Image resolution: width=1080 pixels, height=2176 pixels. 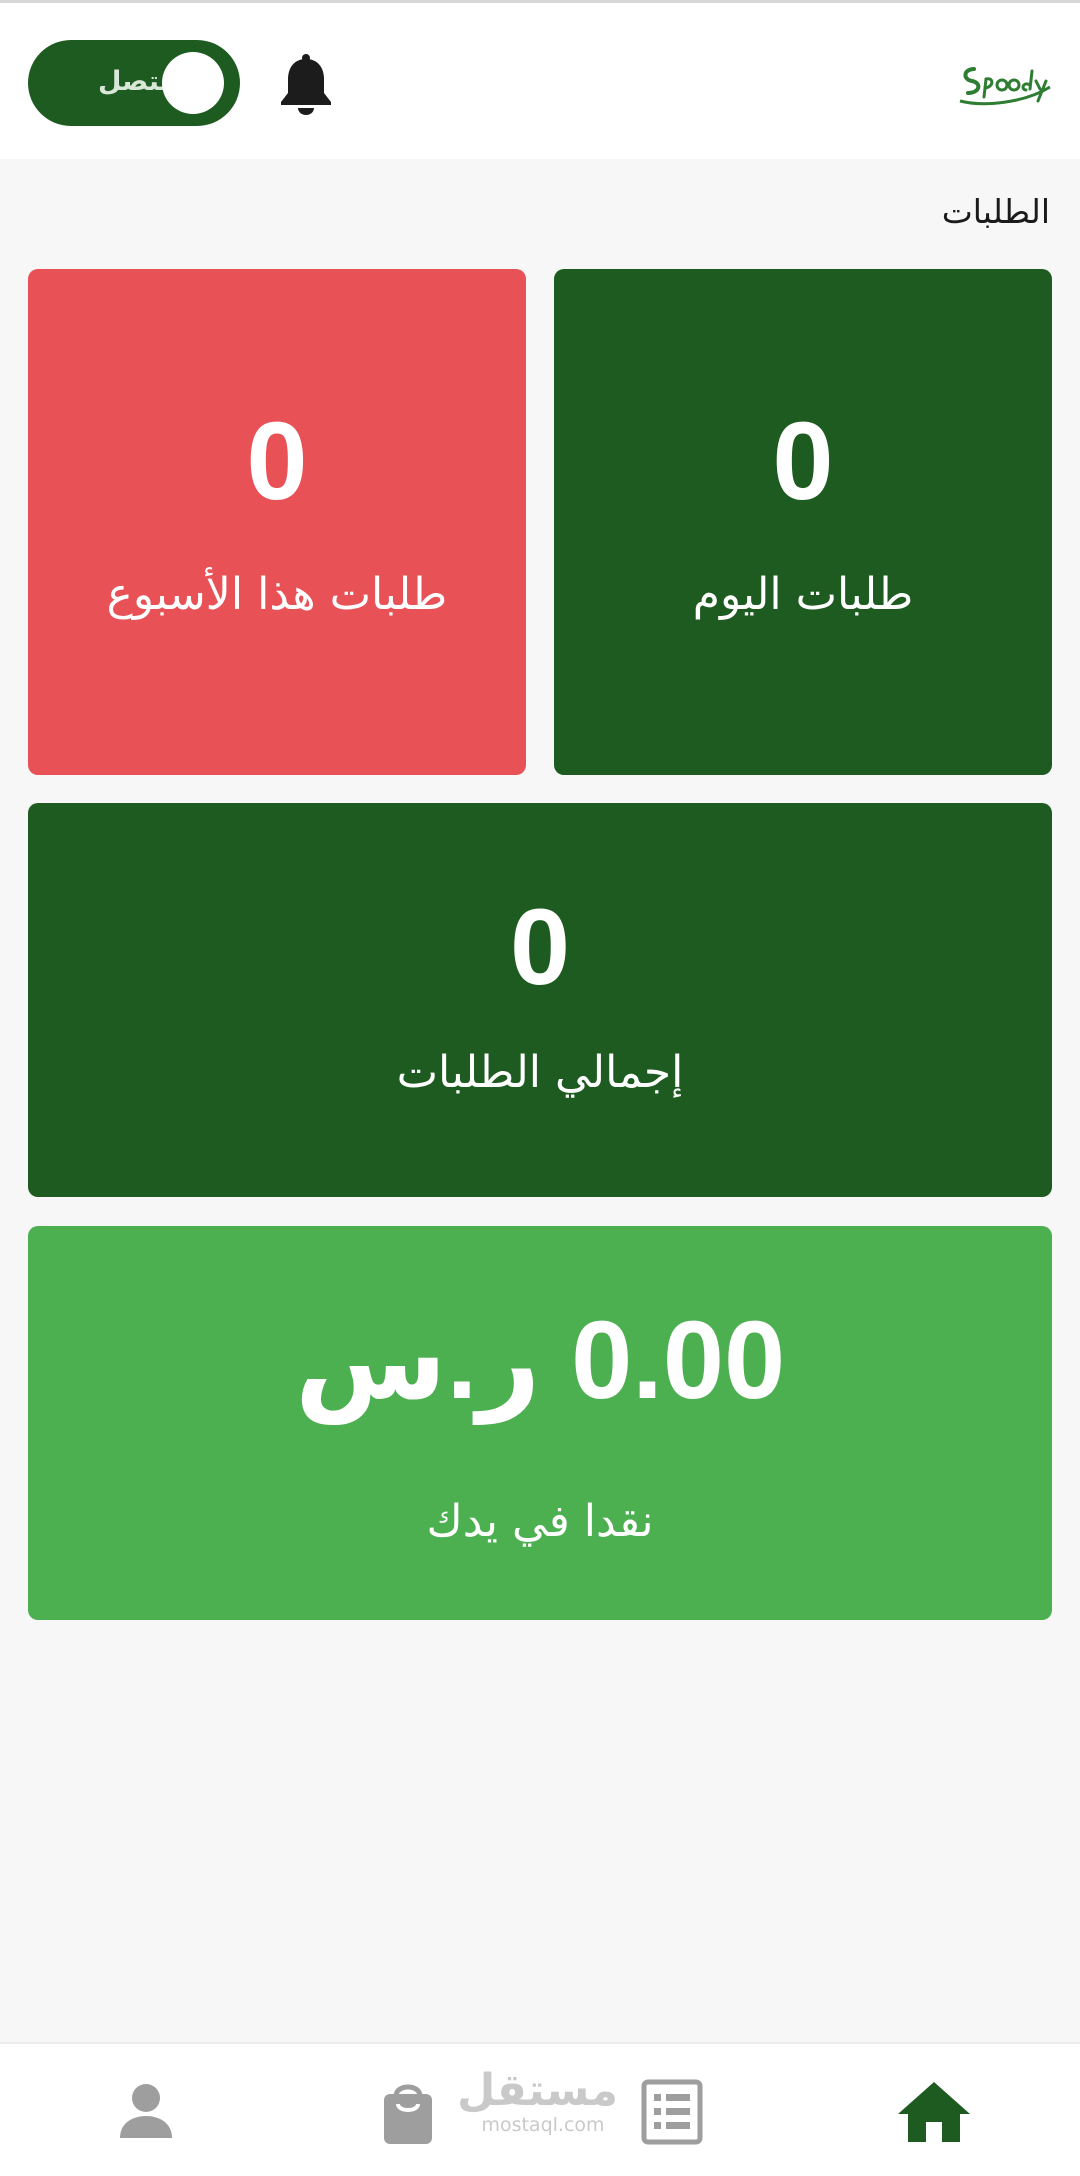 What do you see at coordinates (277, 594) in the screenshot?
I see `week-orders-label: طلبات هذا الأسبوع` at bounding box center [277, 594].